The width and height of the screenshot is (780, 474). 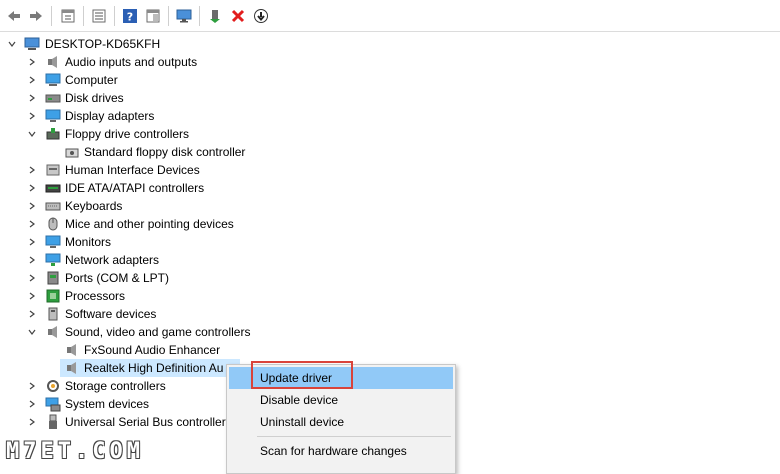 I want to click on tree-item-label: Disk drives, so click(x=94, y=98).